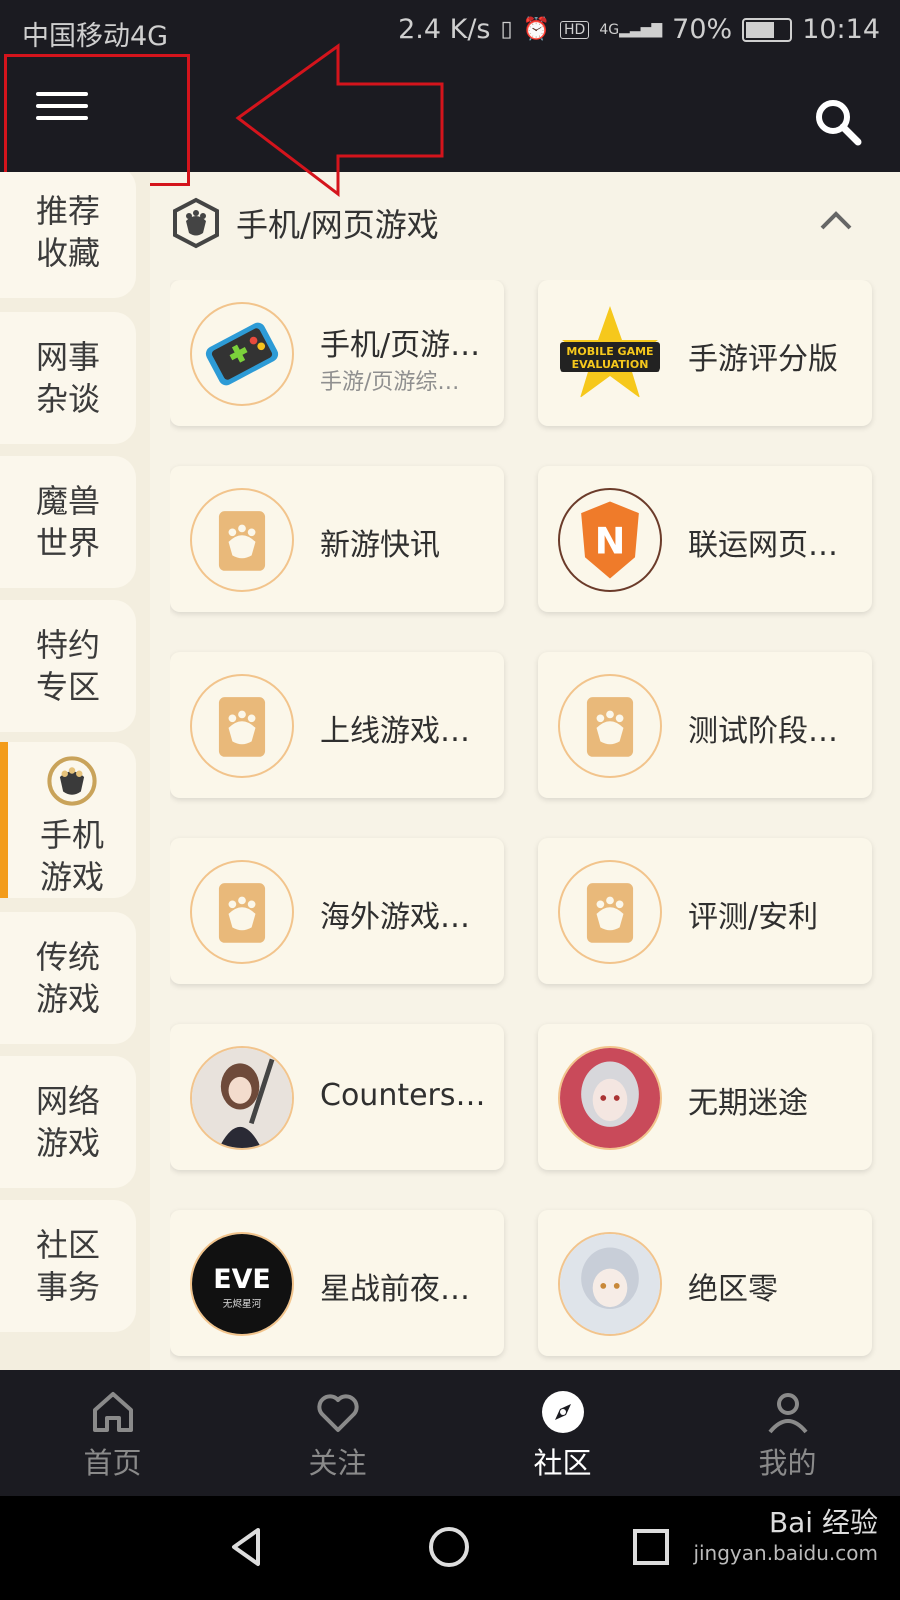 Image resolution: width=900 pixels, height=1600 pixels. What do you see at coordinates (562, 1412) in the screenshot?
I see `compass-icon` at bounding box center [562, 1412].